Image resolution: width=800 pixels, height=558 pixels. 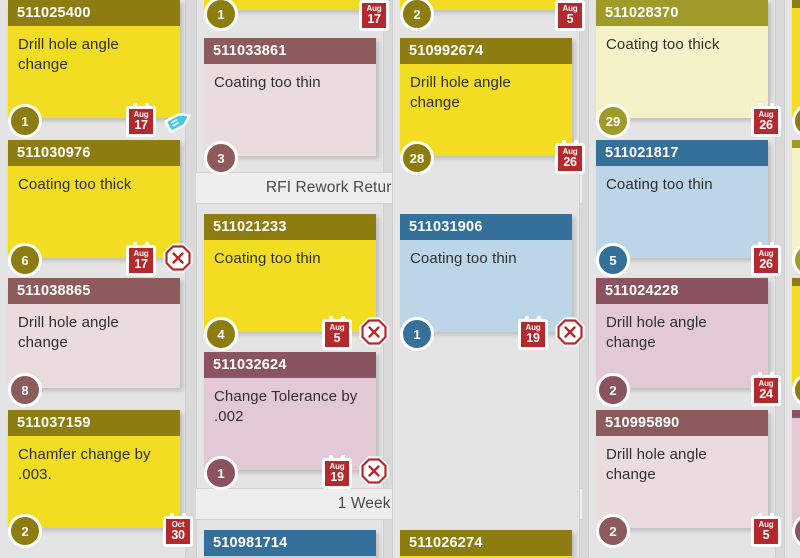 I want to click on card-510995890: 510995890 Drill hole angle change, so click(x=682, y=469).